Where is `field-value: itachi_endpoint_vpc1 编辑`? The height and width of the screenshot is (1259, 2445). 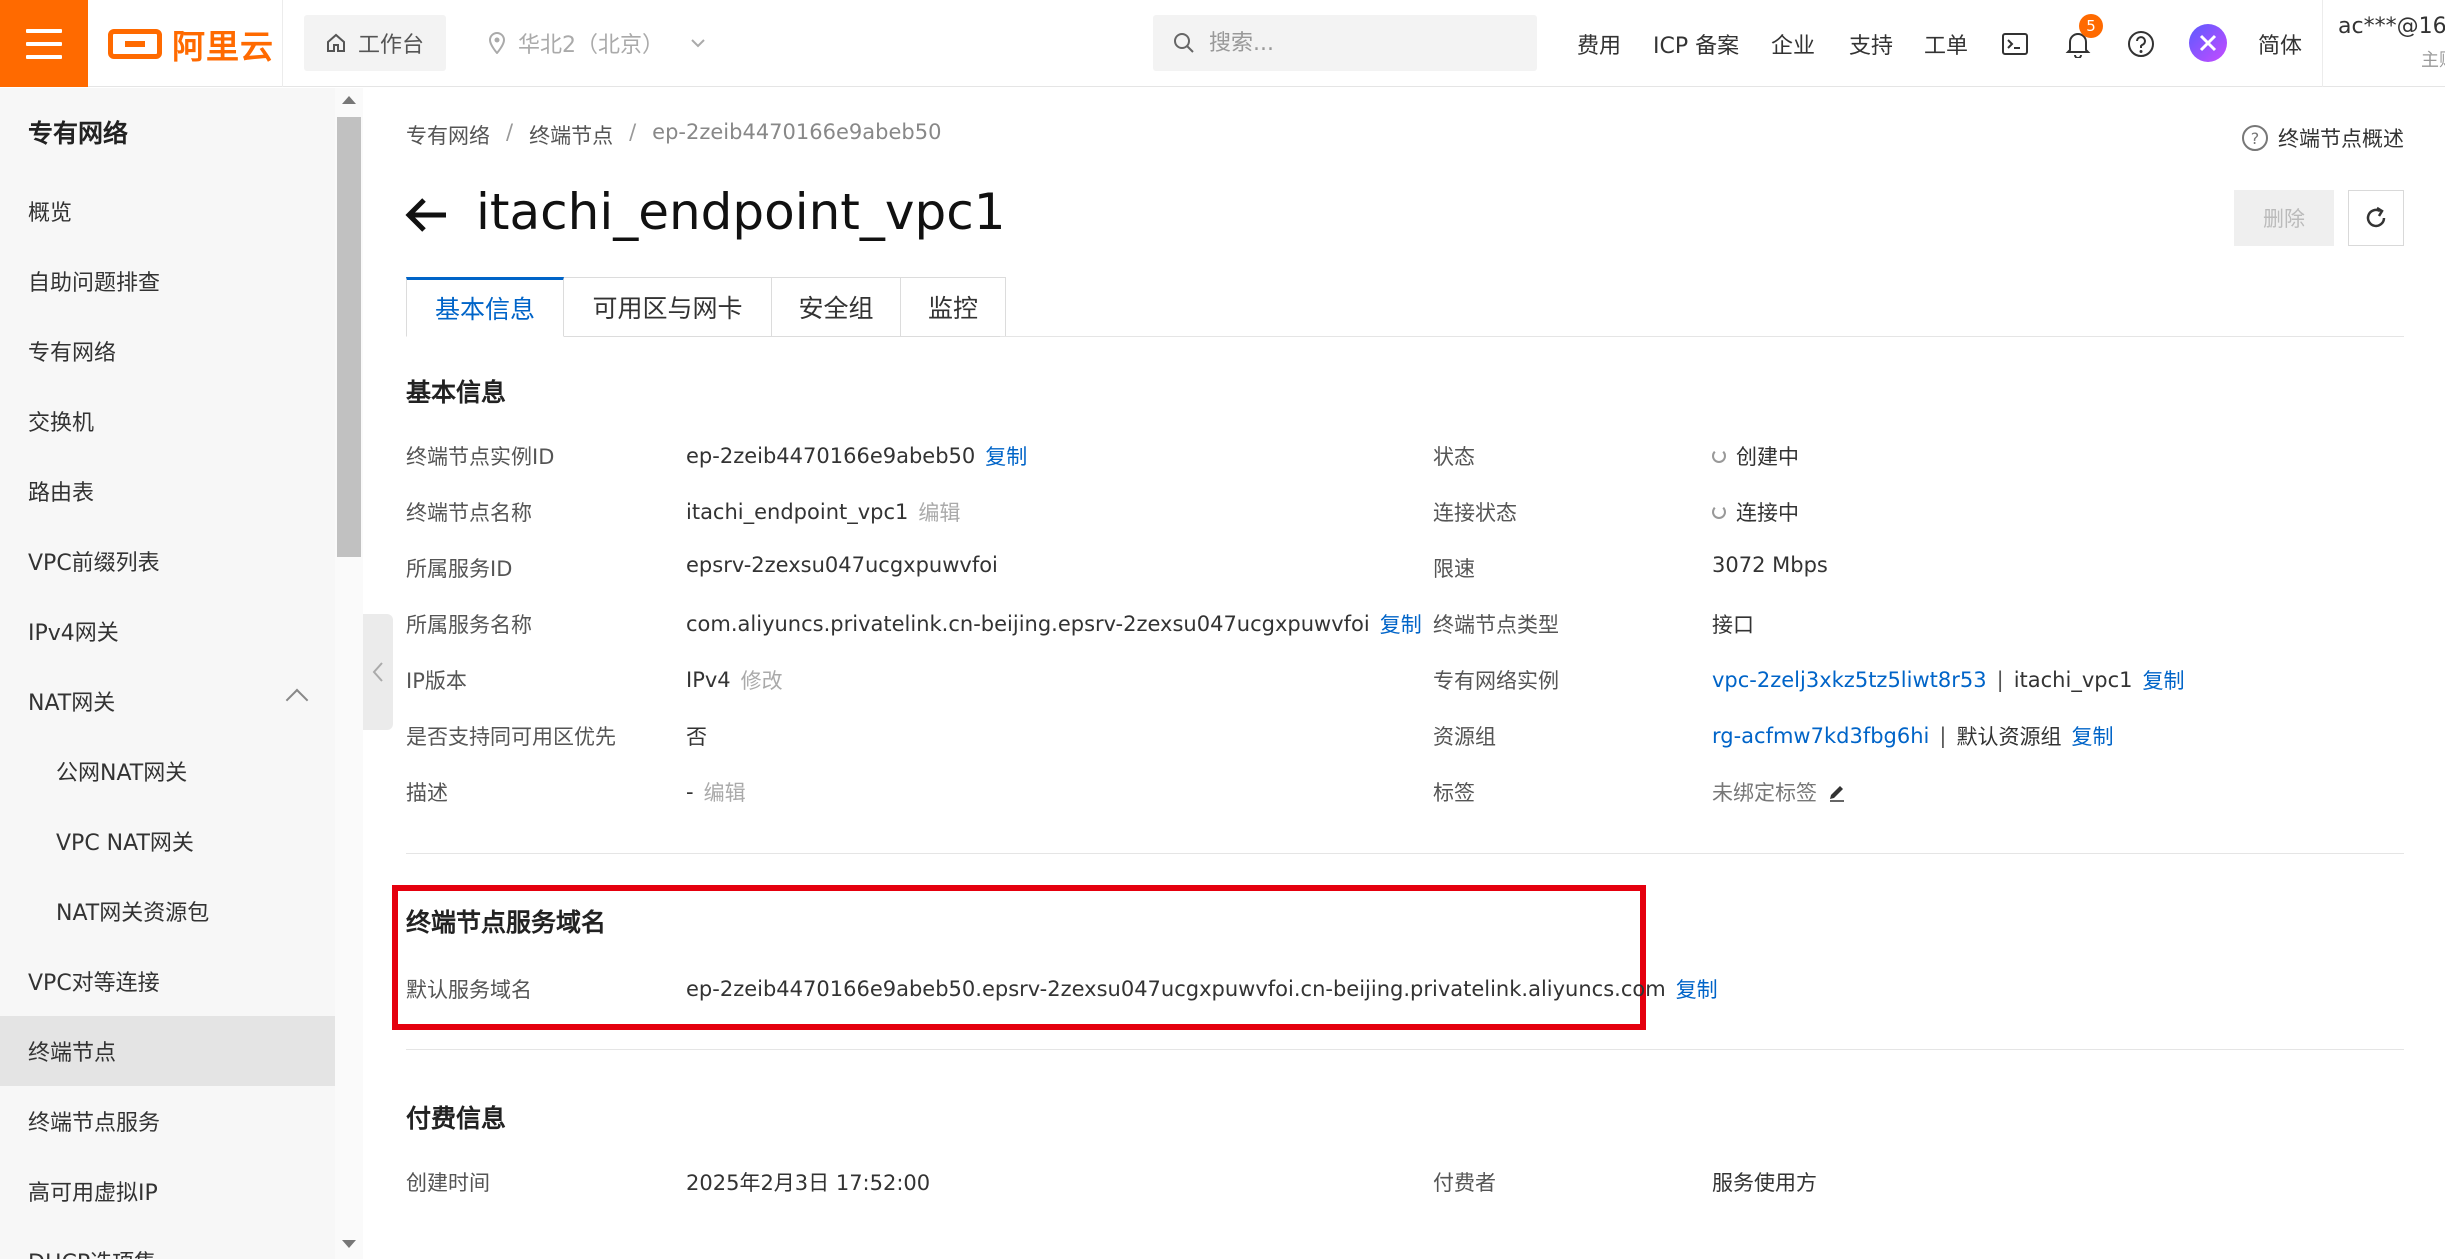 field-value: itachi_endpoint_vpc1 编辑 is located at coordinates (823, 512).